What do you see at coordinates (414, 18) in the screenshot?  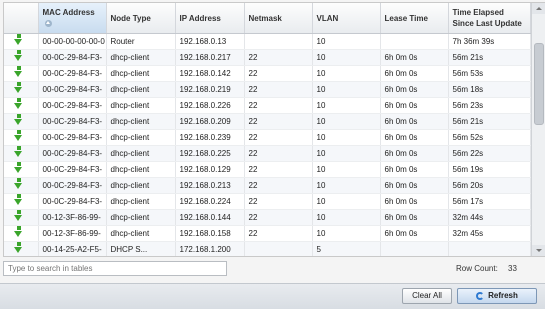 I see `column-header-lease-time: Lease Time` at bounding box center [414, 18].